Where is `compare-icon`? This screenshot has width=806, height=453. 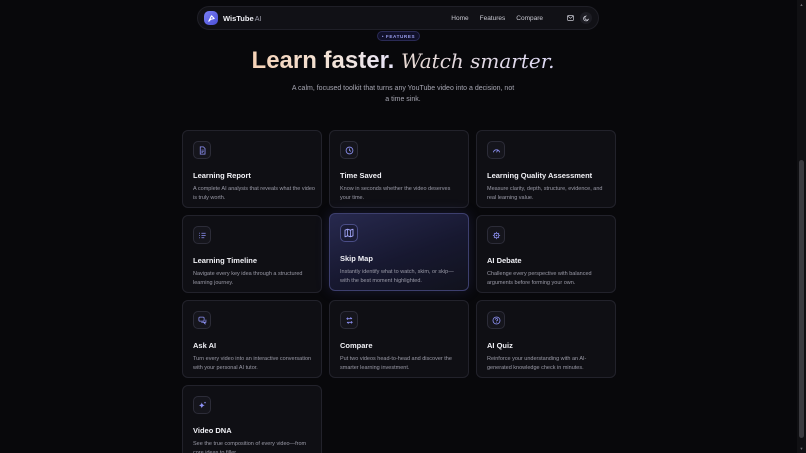 compare-icon is located at coordinates (349, 320).